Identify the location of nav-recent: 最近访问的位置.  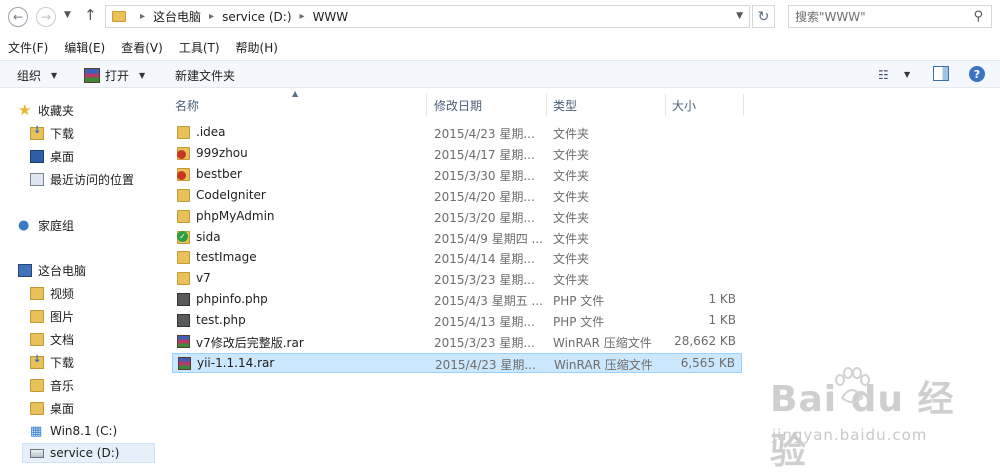
(82, 179).